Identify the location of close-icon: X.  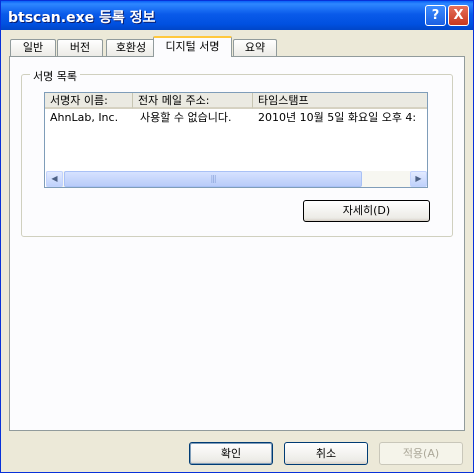
(458, 15).